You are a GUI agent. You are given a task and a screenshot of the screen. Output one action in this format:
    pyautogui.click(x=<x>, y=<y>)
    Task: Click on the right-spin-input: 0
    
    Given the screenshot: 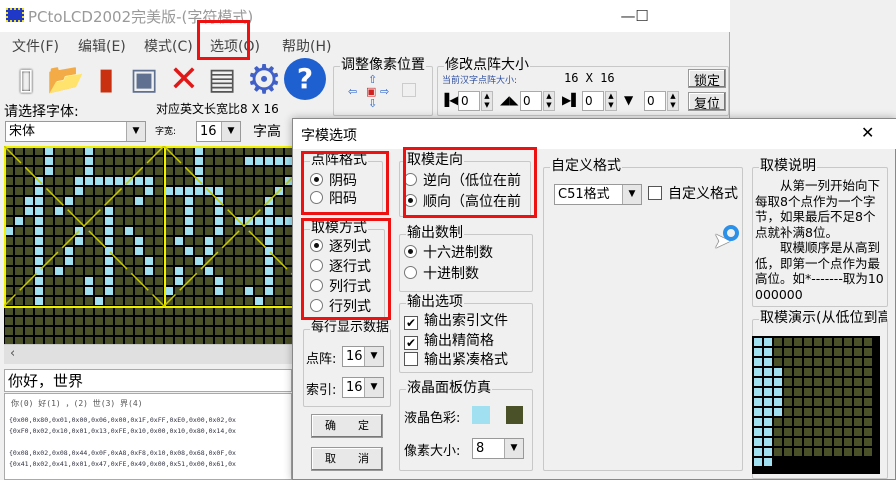 What is the action you would take?
    pyautogui.click(x=593, y=101)
    